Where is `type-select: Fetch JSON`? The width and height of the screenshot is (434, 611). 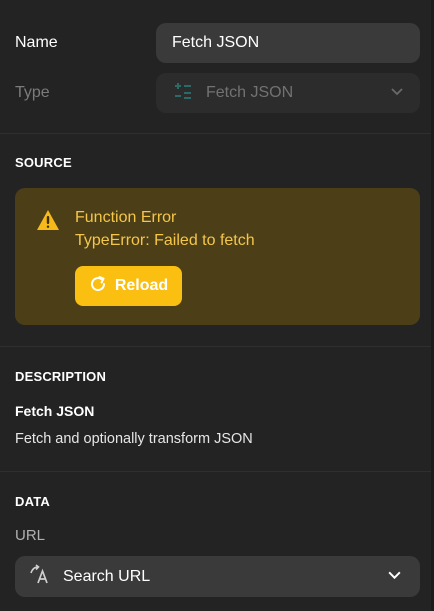
type-select: Fetch JSON is located at coordinates (288, 93).